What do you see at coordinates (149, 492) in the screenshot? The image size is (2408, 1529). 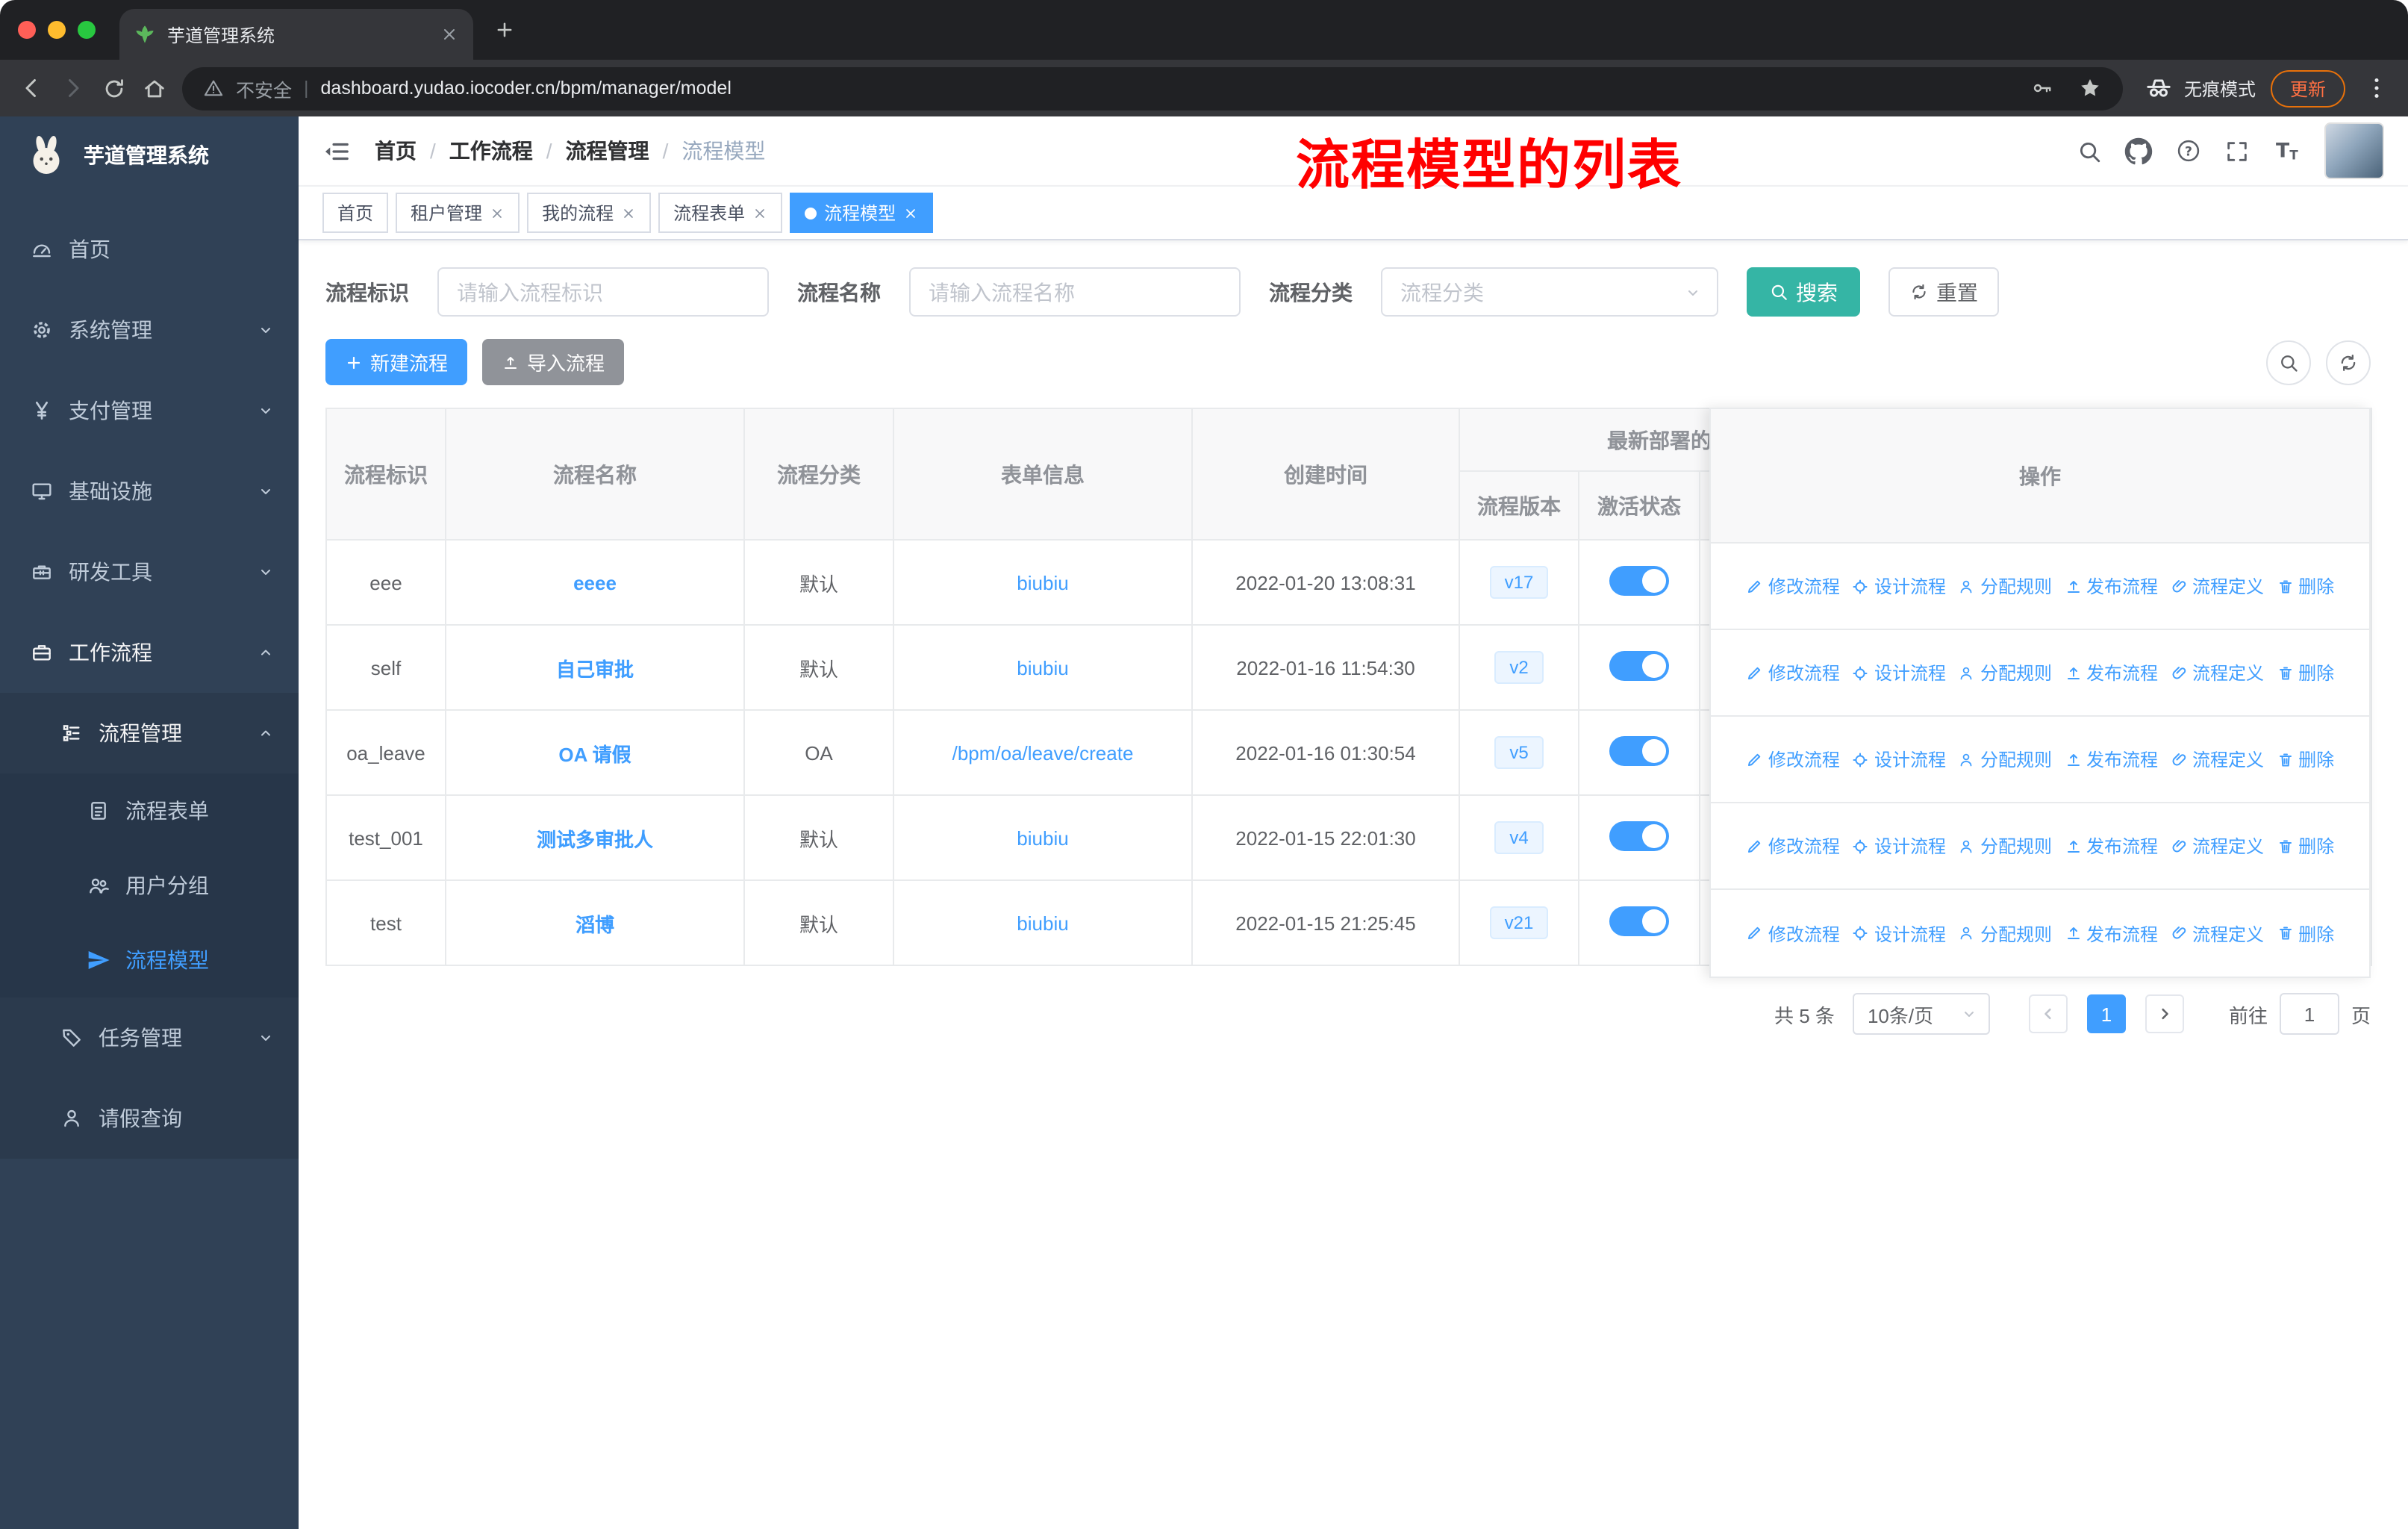 I see `sidebar-item-infra: 基础设施` at bounding box center [149, 492].